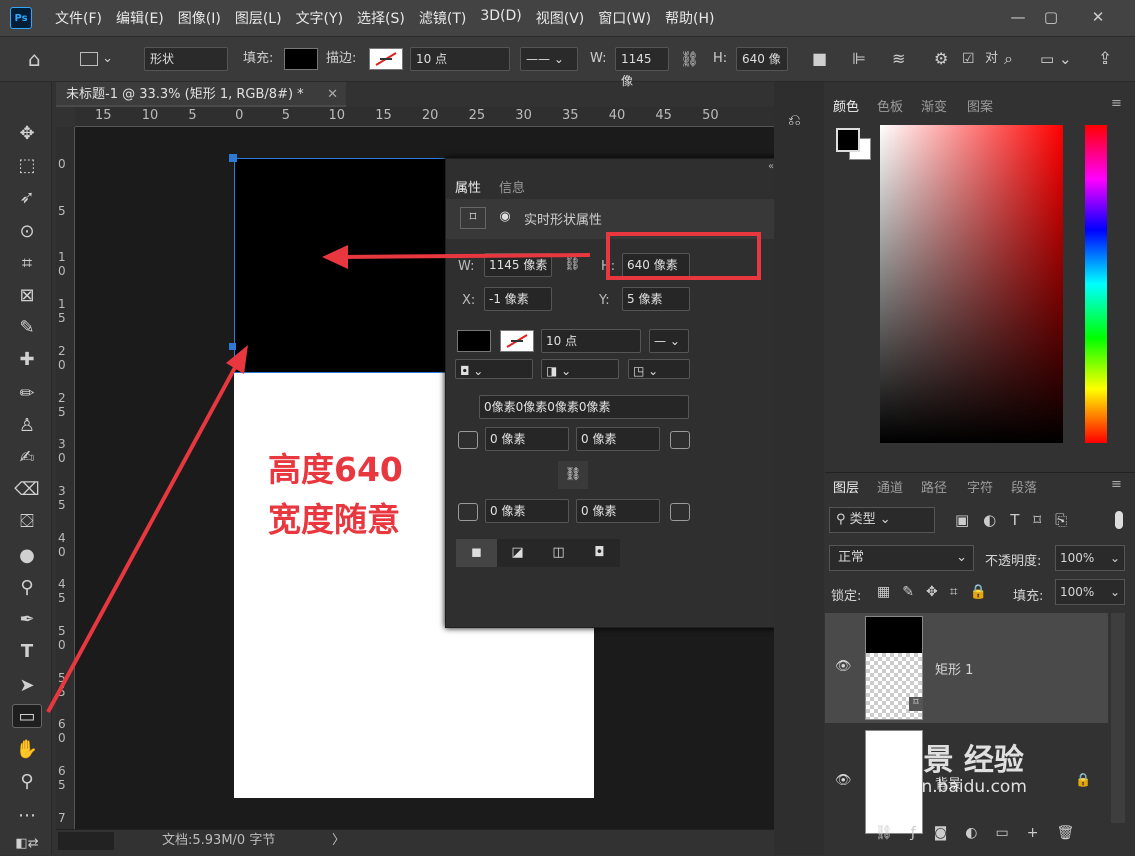  What do you see at coordinates (980, 486) in the screenshot?
I see `tab-character: 字符` at bounding box center [980, 486].